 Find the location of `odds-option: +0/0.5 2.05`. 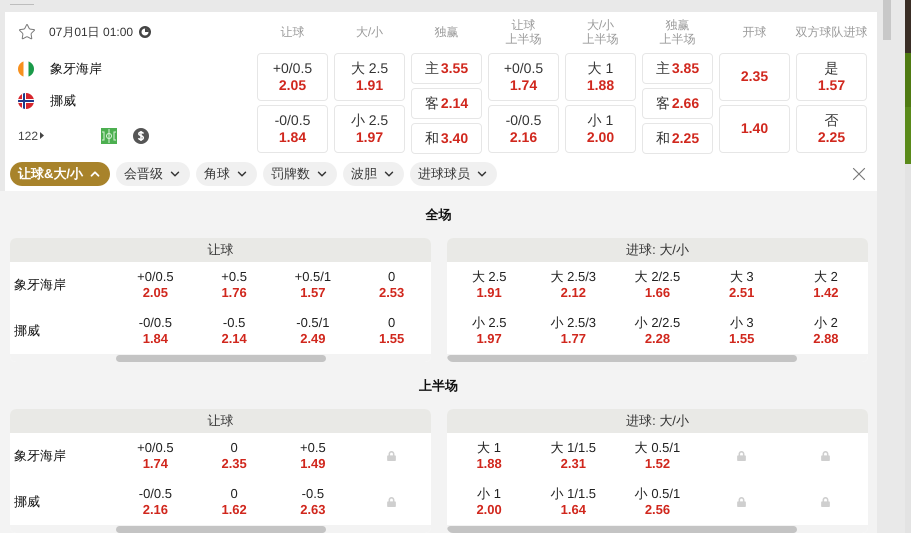

odds-option: +0/0.5 2.05 is located at coordinates (155, 285).